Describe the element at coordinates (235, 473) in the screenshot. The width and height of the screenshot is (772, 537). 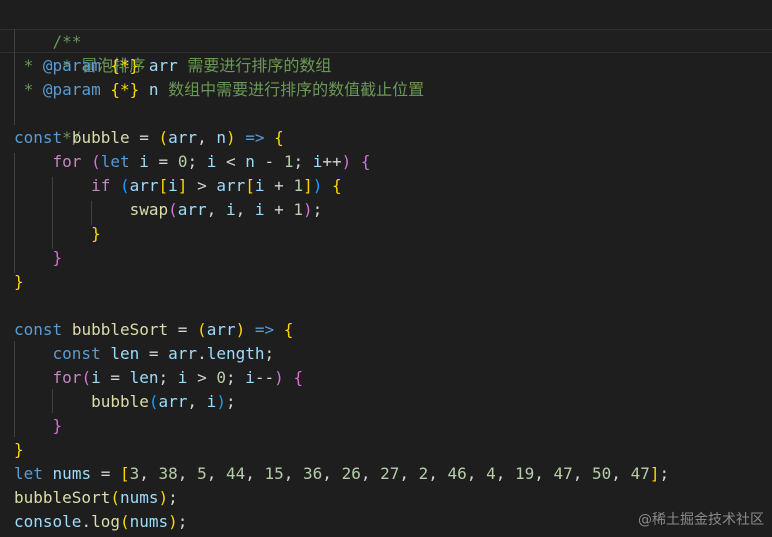
I see `array-element: 44` at that location.